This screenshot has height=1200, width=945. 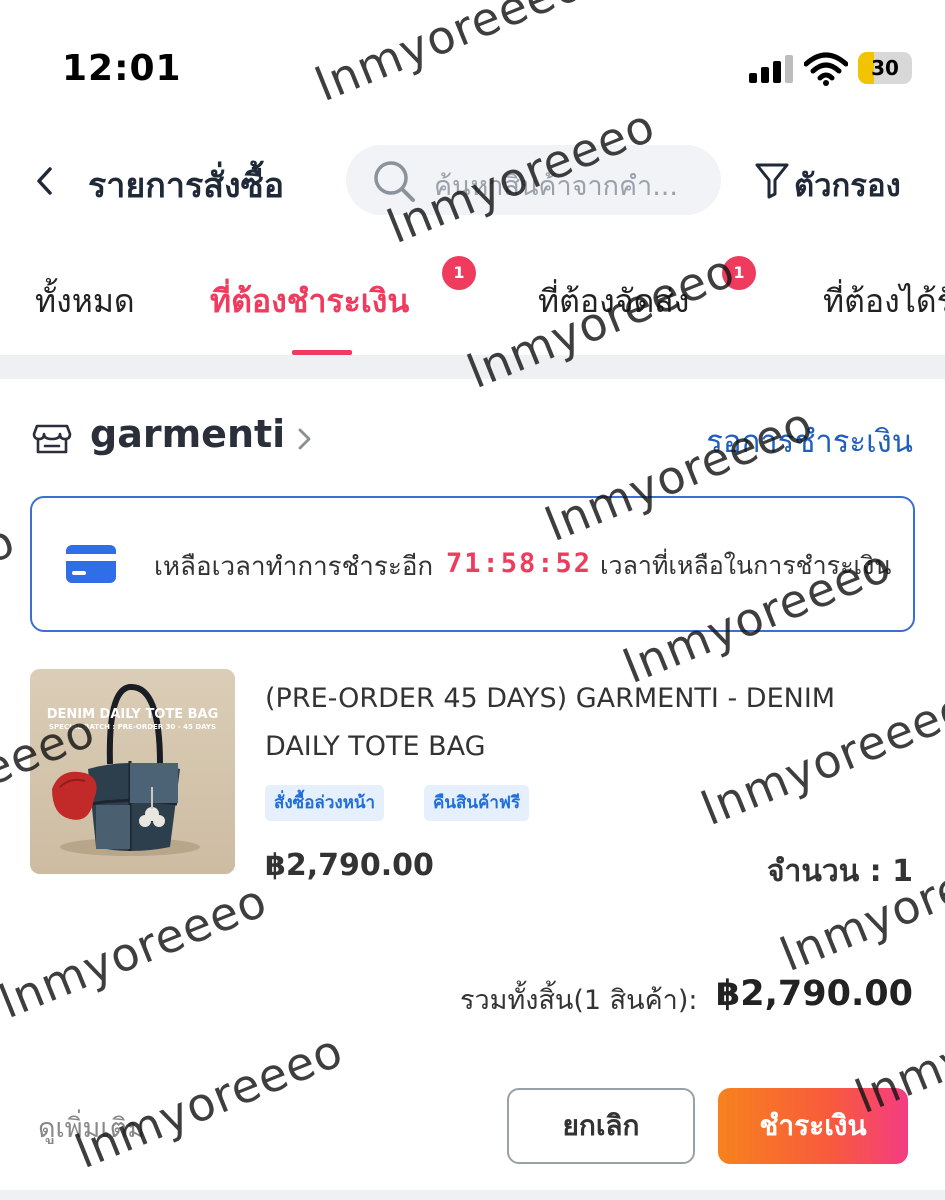 I want to click on shop-header: garmenti รอการชำระเงิน, so click(x=472, y=435).